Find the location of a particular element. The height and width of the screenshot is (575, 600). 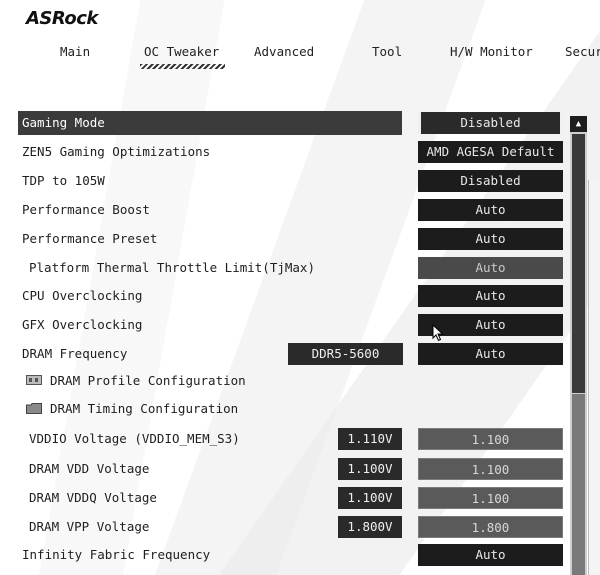

scrollbar: ▲ is located at coordinates (578, 345).